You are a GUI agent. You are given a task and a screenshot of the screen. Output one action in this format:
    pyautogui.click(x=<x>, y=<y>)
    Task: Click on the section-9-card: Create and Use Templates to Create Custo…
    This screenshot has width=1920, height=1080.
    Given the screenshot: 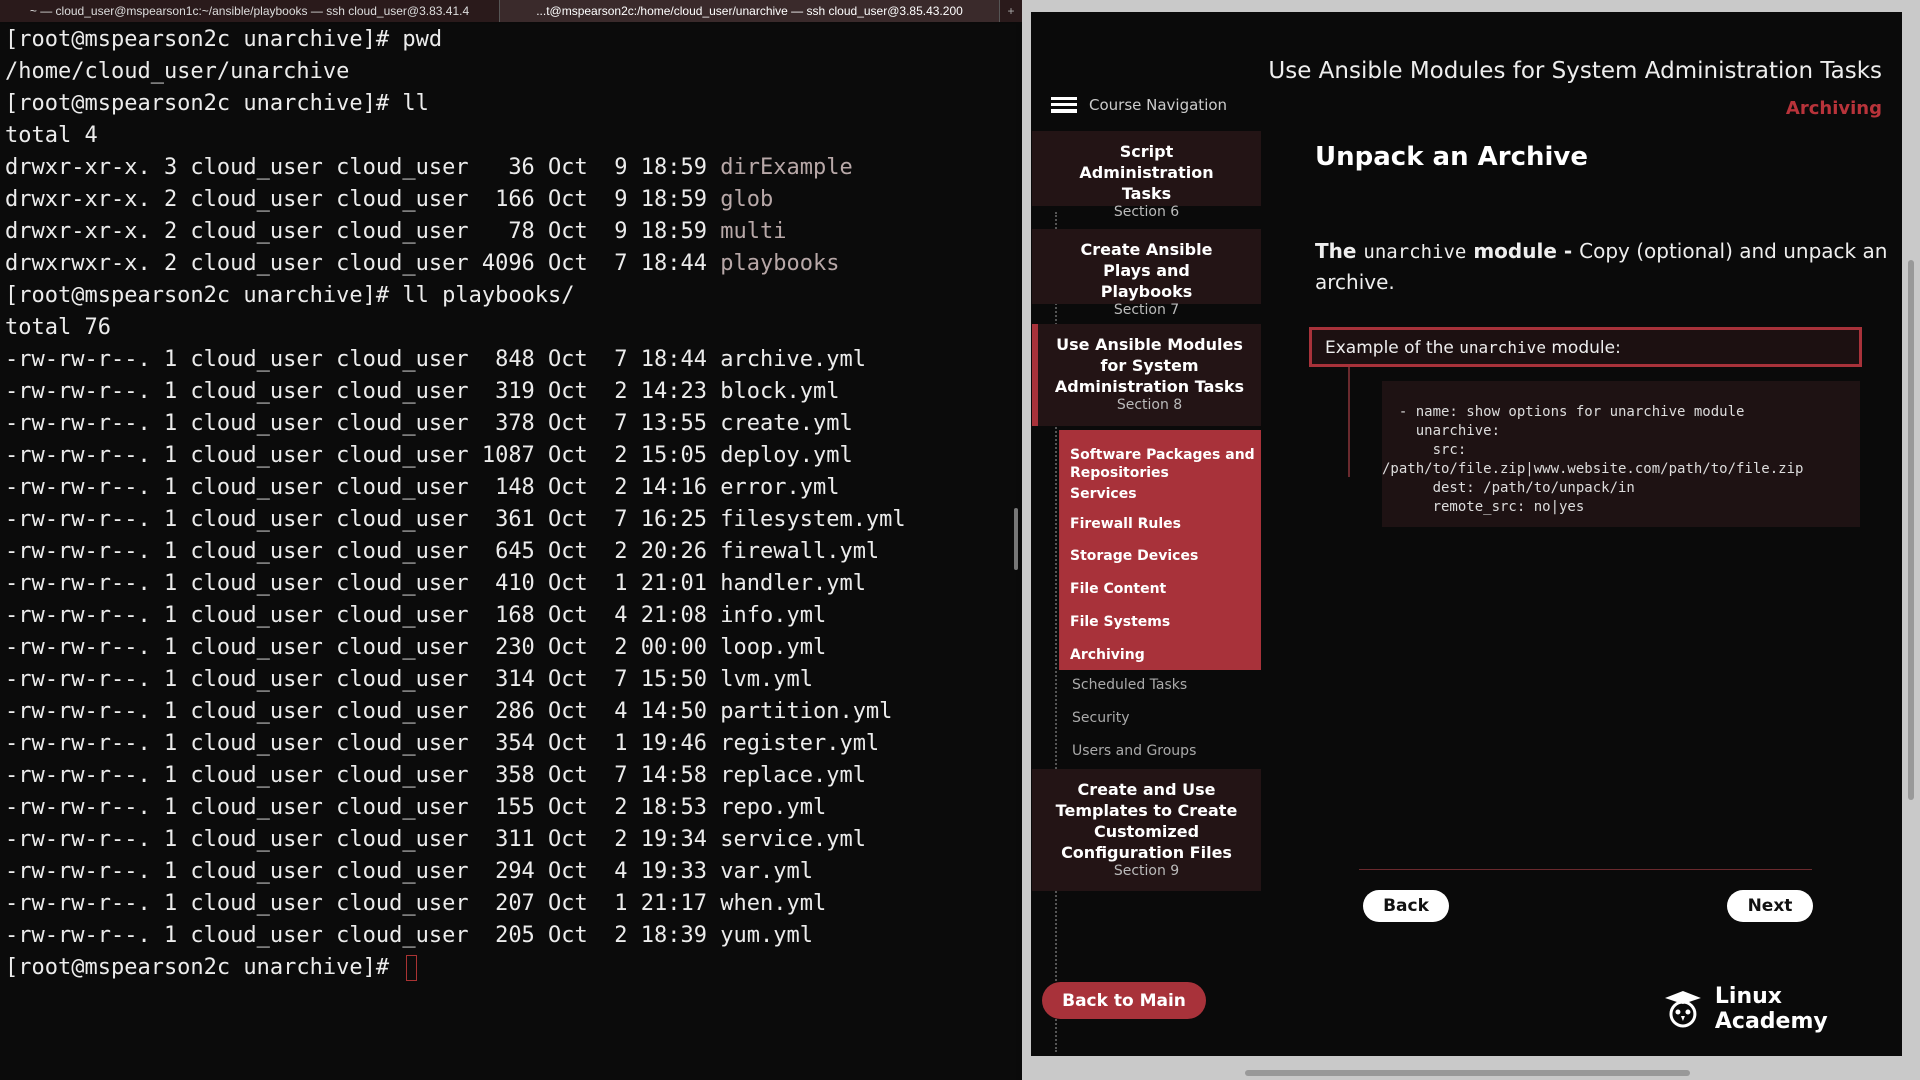 What is the action you would take?
    pyautogui.click(x=1146, y=830)
    